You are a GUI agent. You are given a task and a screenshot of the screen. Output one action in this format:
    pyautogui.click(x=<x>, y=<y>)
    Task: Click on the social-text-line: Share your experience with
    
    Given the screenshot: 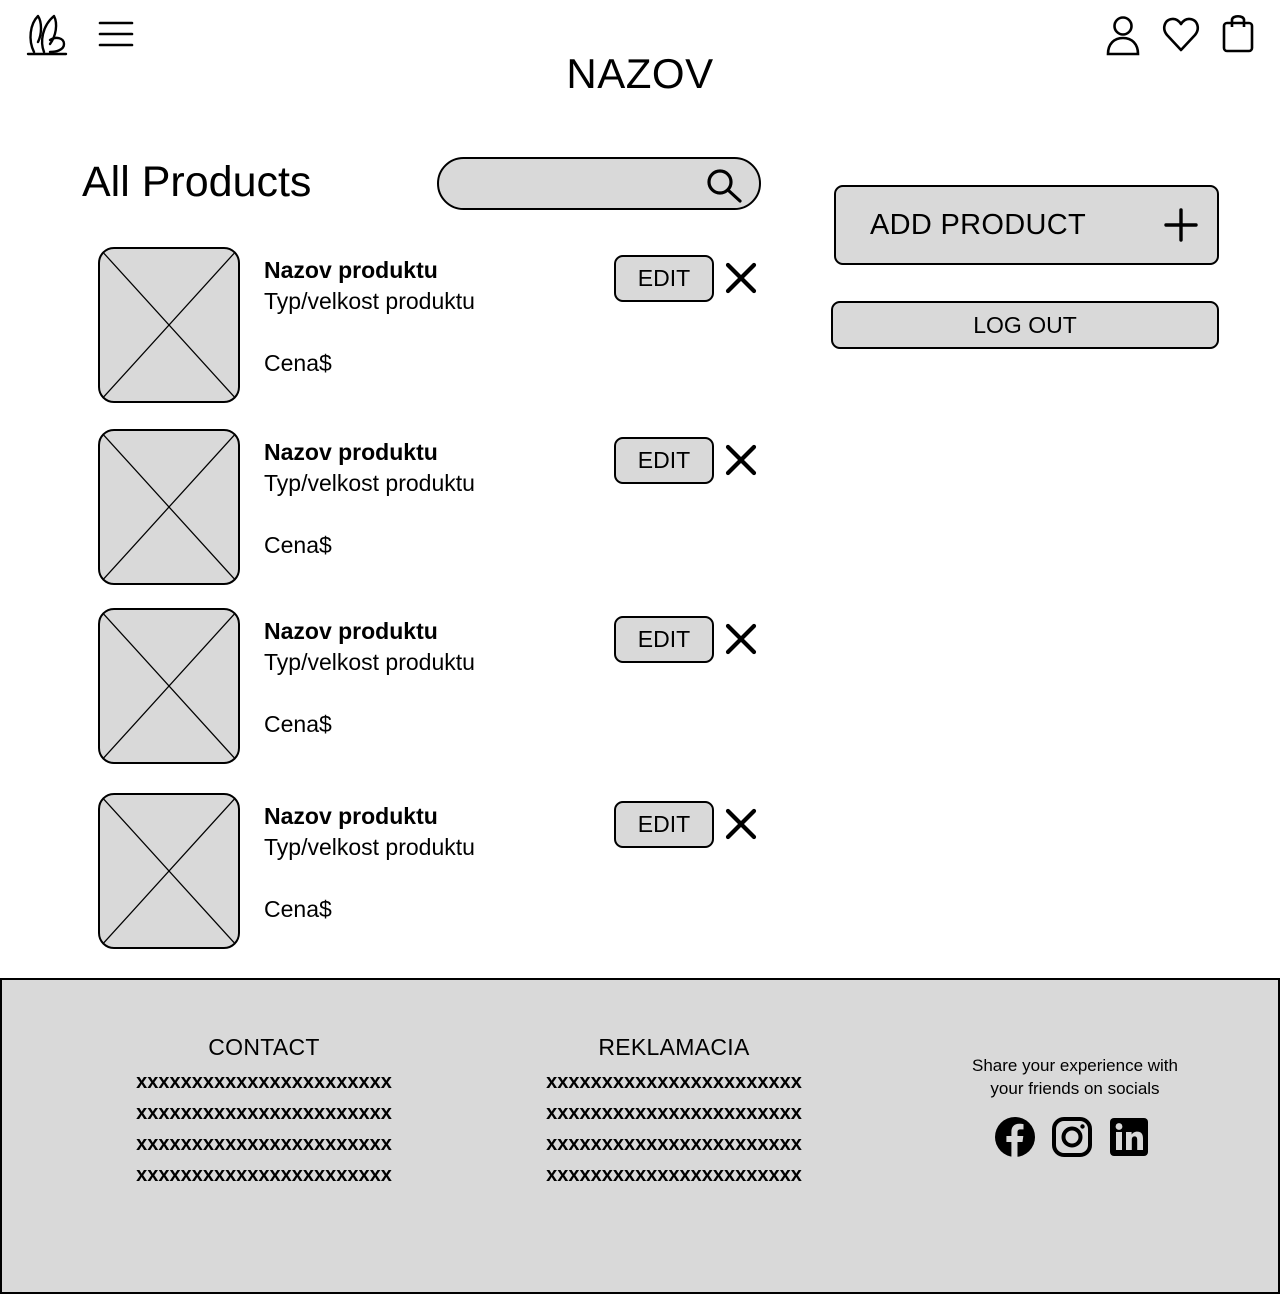 What is the action you would take?
    pyautogui.click(x=1074, y=1065)
    